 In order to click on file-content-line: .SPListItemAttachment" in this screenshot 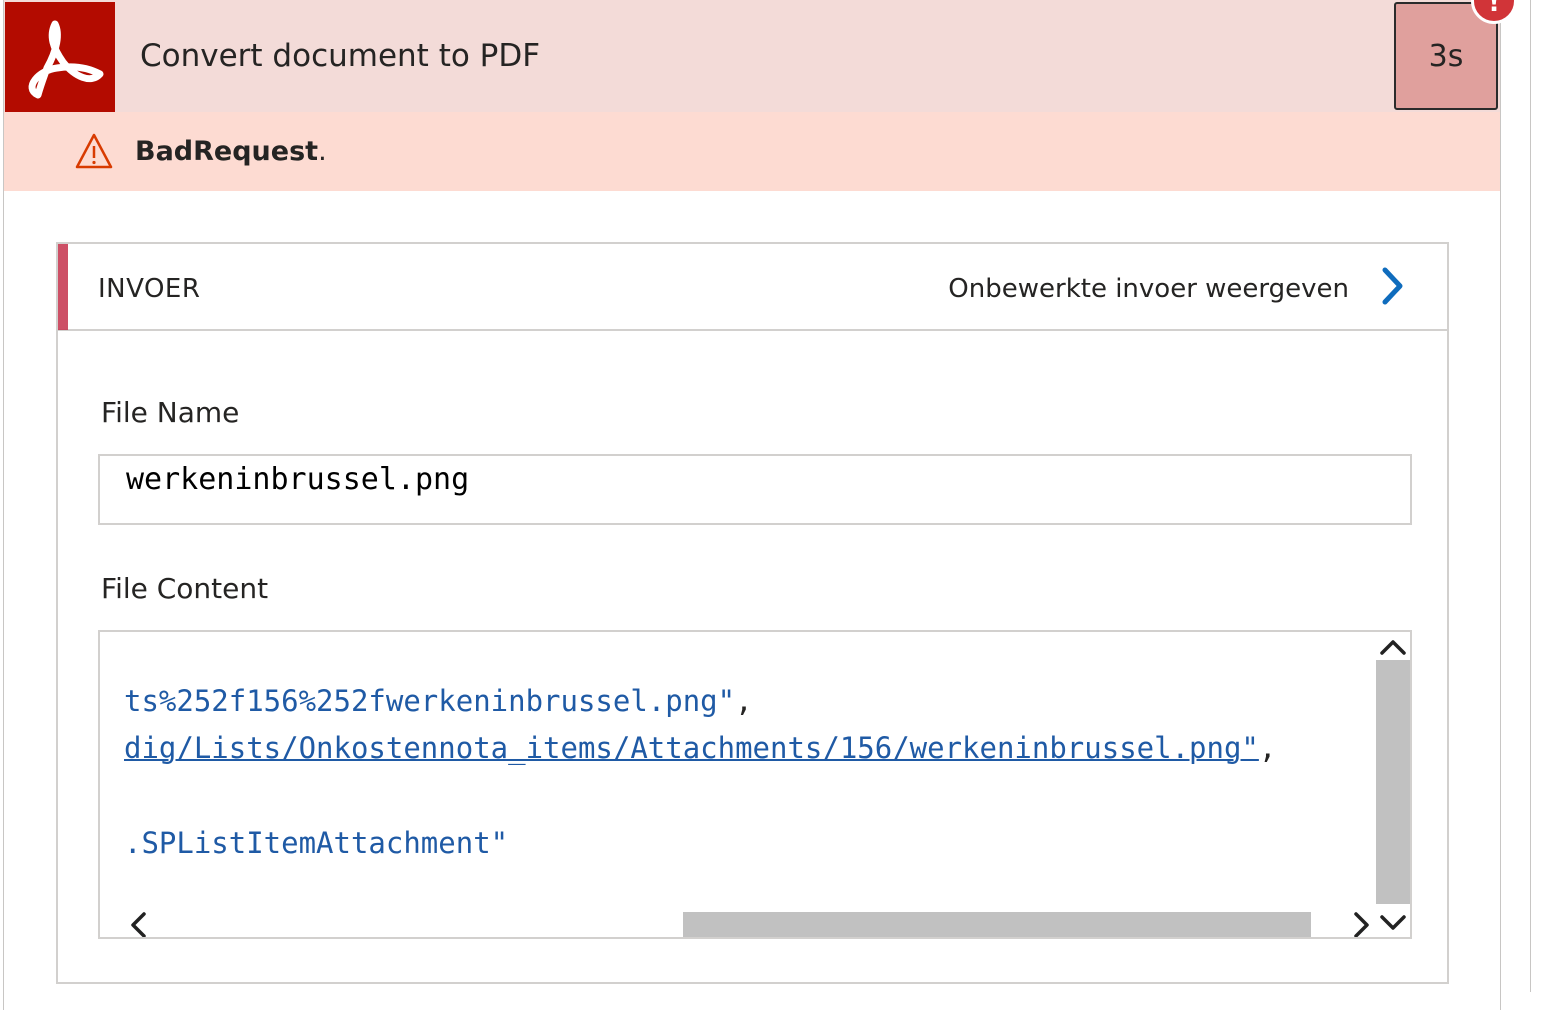, I will do `click(316, 843)`.